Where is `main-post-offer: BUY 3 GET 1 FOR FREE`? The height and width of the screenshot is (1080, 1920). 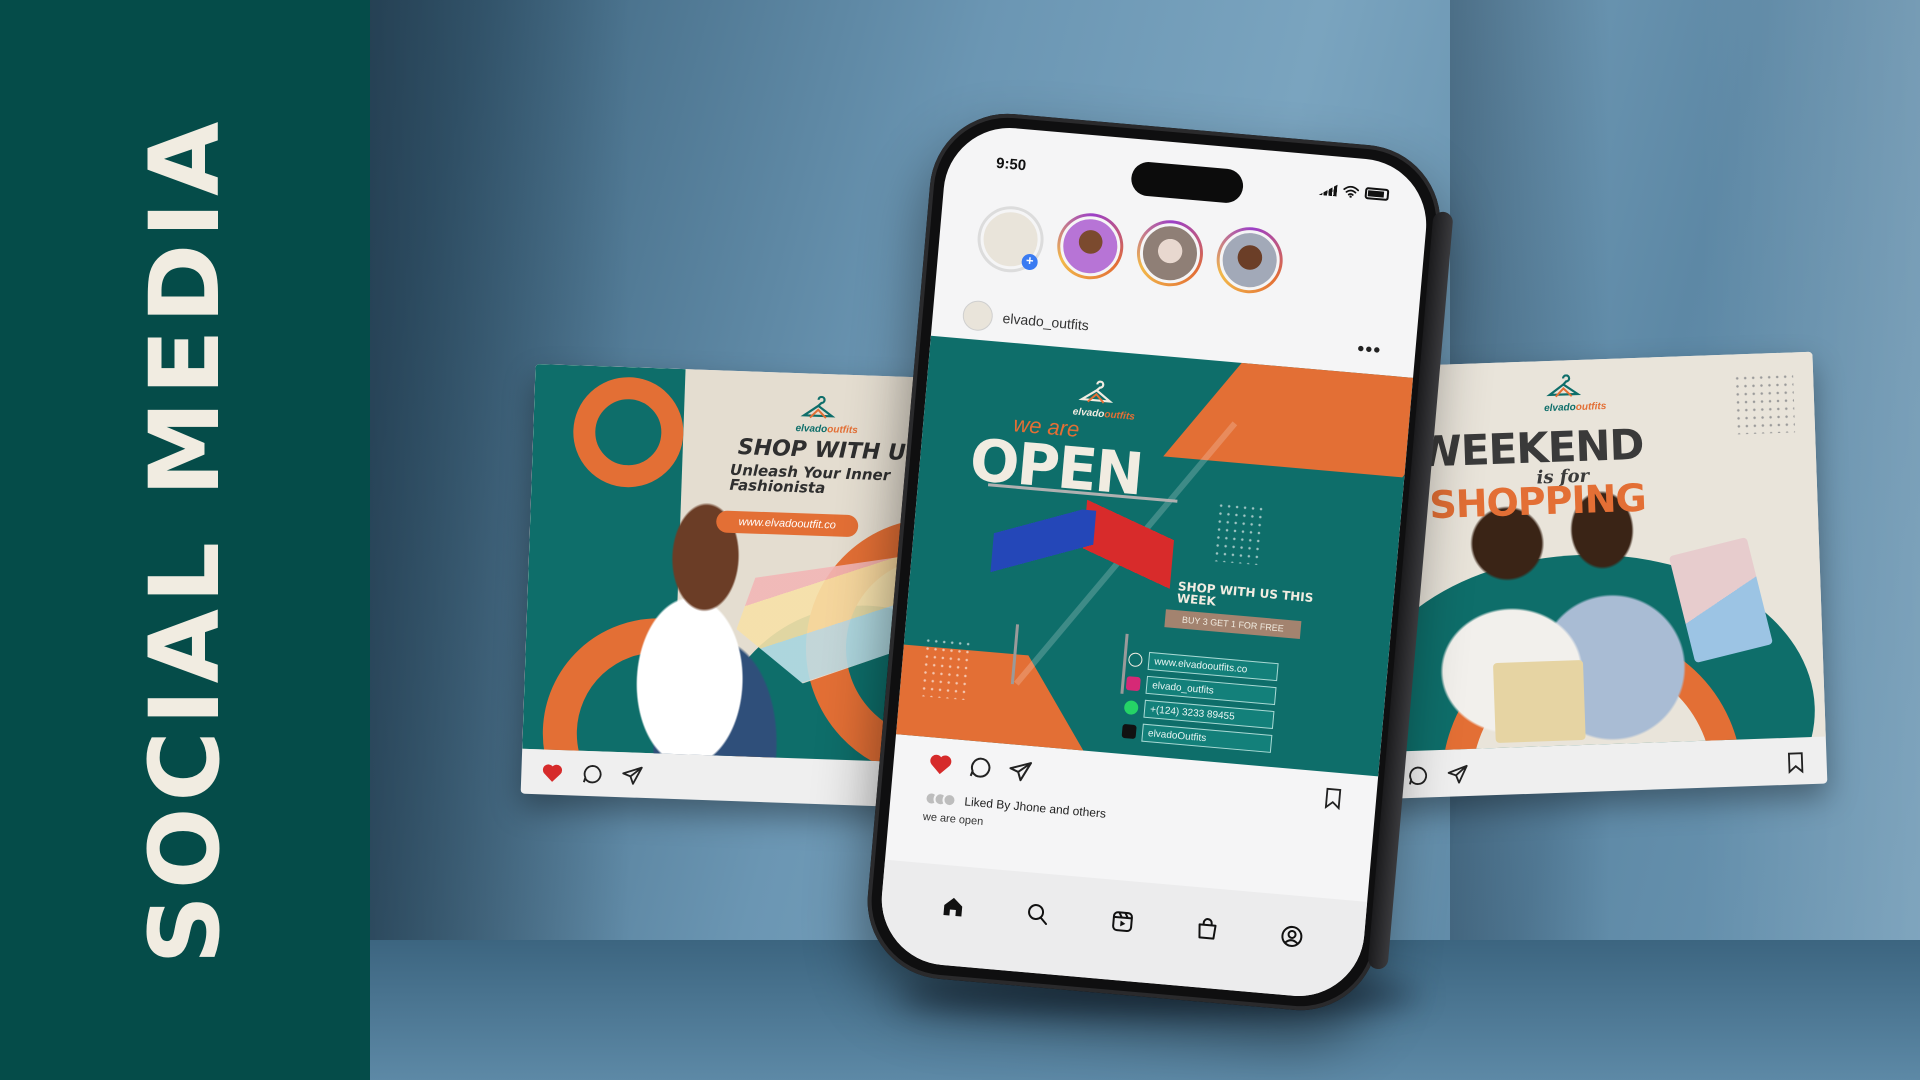
main-post-offer: BUY 3 GET 1 FOR FREE is located at coordinates (1233, 624).